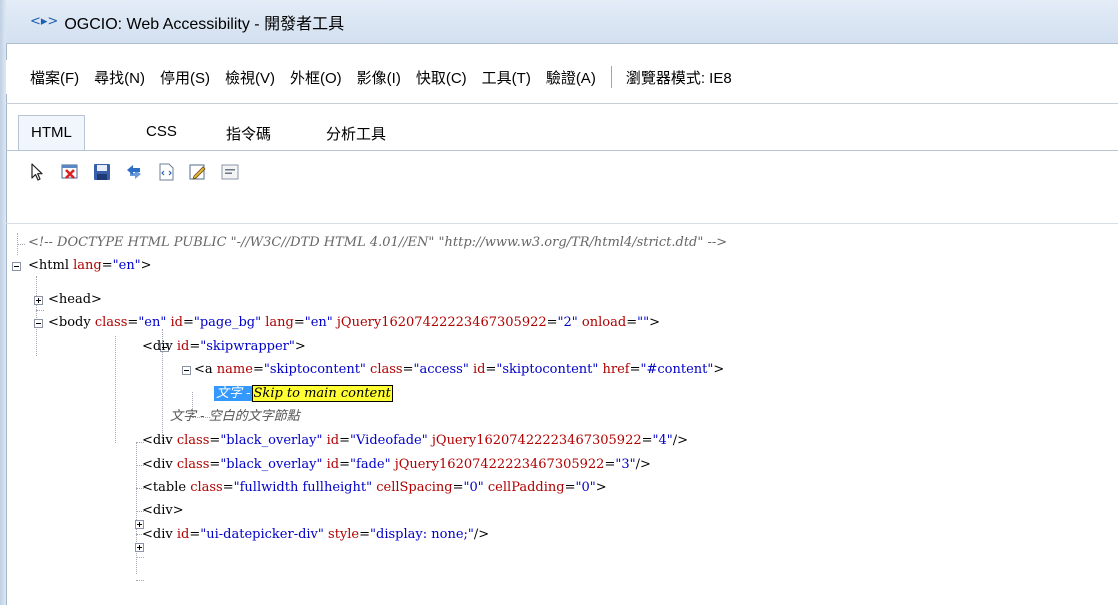  What do you see at coordinates (185, 77) in the screenshot?
I see `menu-disable: 停用(S)` at bounding box center [185, 77].